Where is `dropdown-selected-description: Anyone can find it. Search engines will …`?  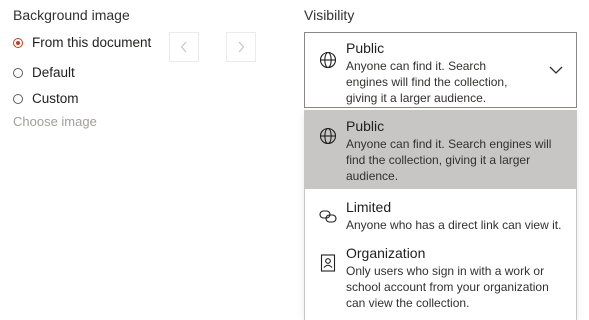
dropdown-selected-description: Anyone can find it. Search engines will … is located at coordinates (427, 82).